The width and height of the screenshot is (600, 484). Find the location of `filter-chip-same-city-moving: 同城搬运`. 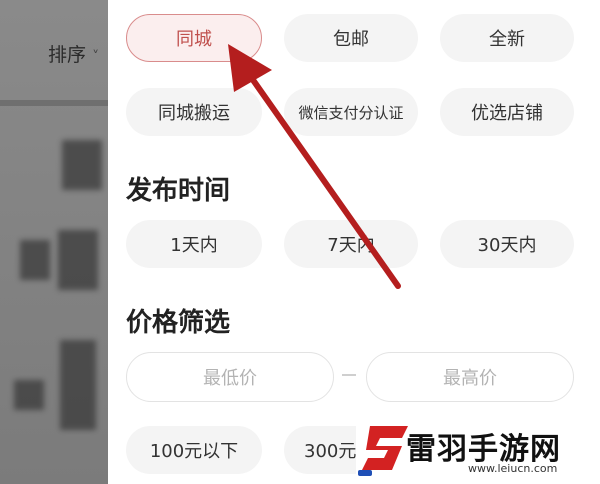

filter-chip-same-city-moving: 同城搬运 is located at coordinates (194, 112).